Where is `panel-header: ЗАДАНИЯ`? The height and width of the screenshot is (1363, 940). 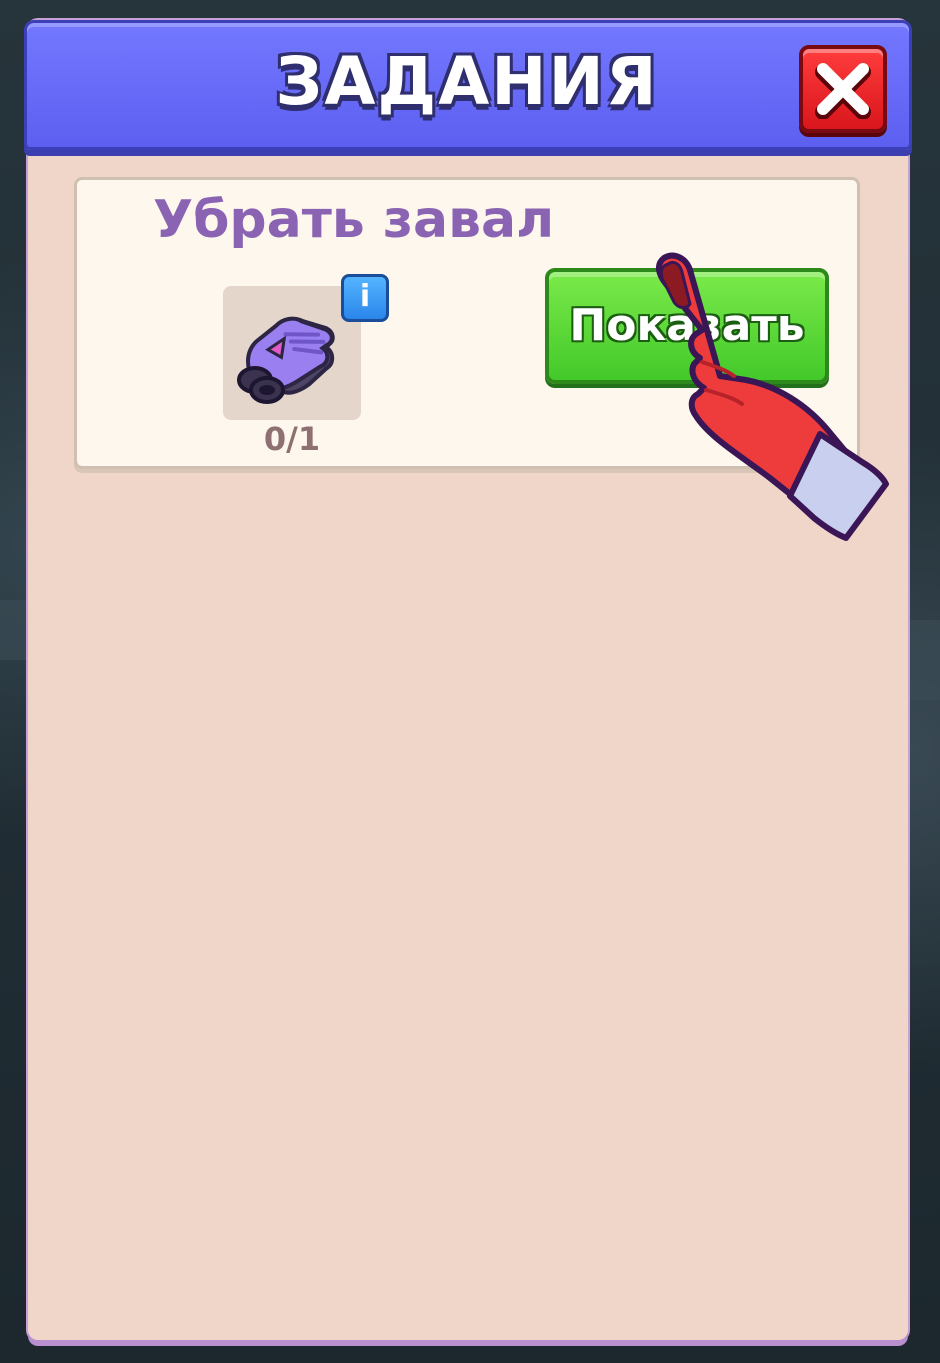 panel-header: ЗАДАНИЯ is located at coordinates (468, 85).